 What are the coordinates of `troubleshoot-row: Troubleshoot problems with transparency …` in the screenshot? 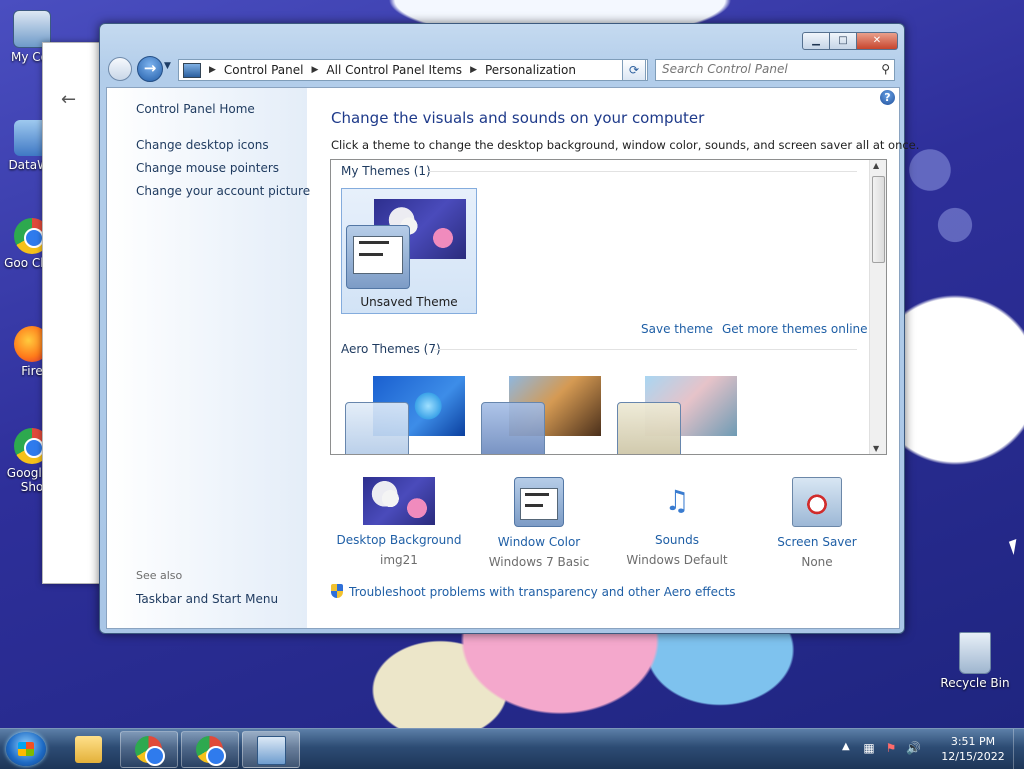 It's located at (533, 591).